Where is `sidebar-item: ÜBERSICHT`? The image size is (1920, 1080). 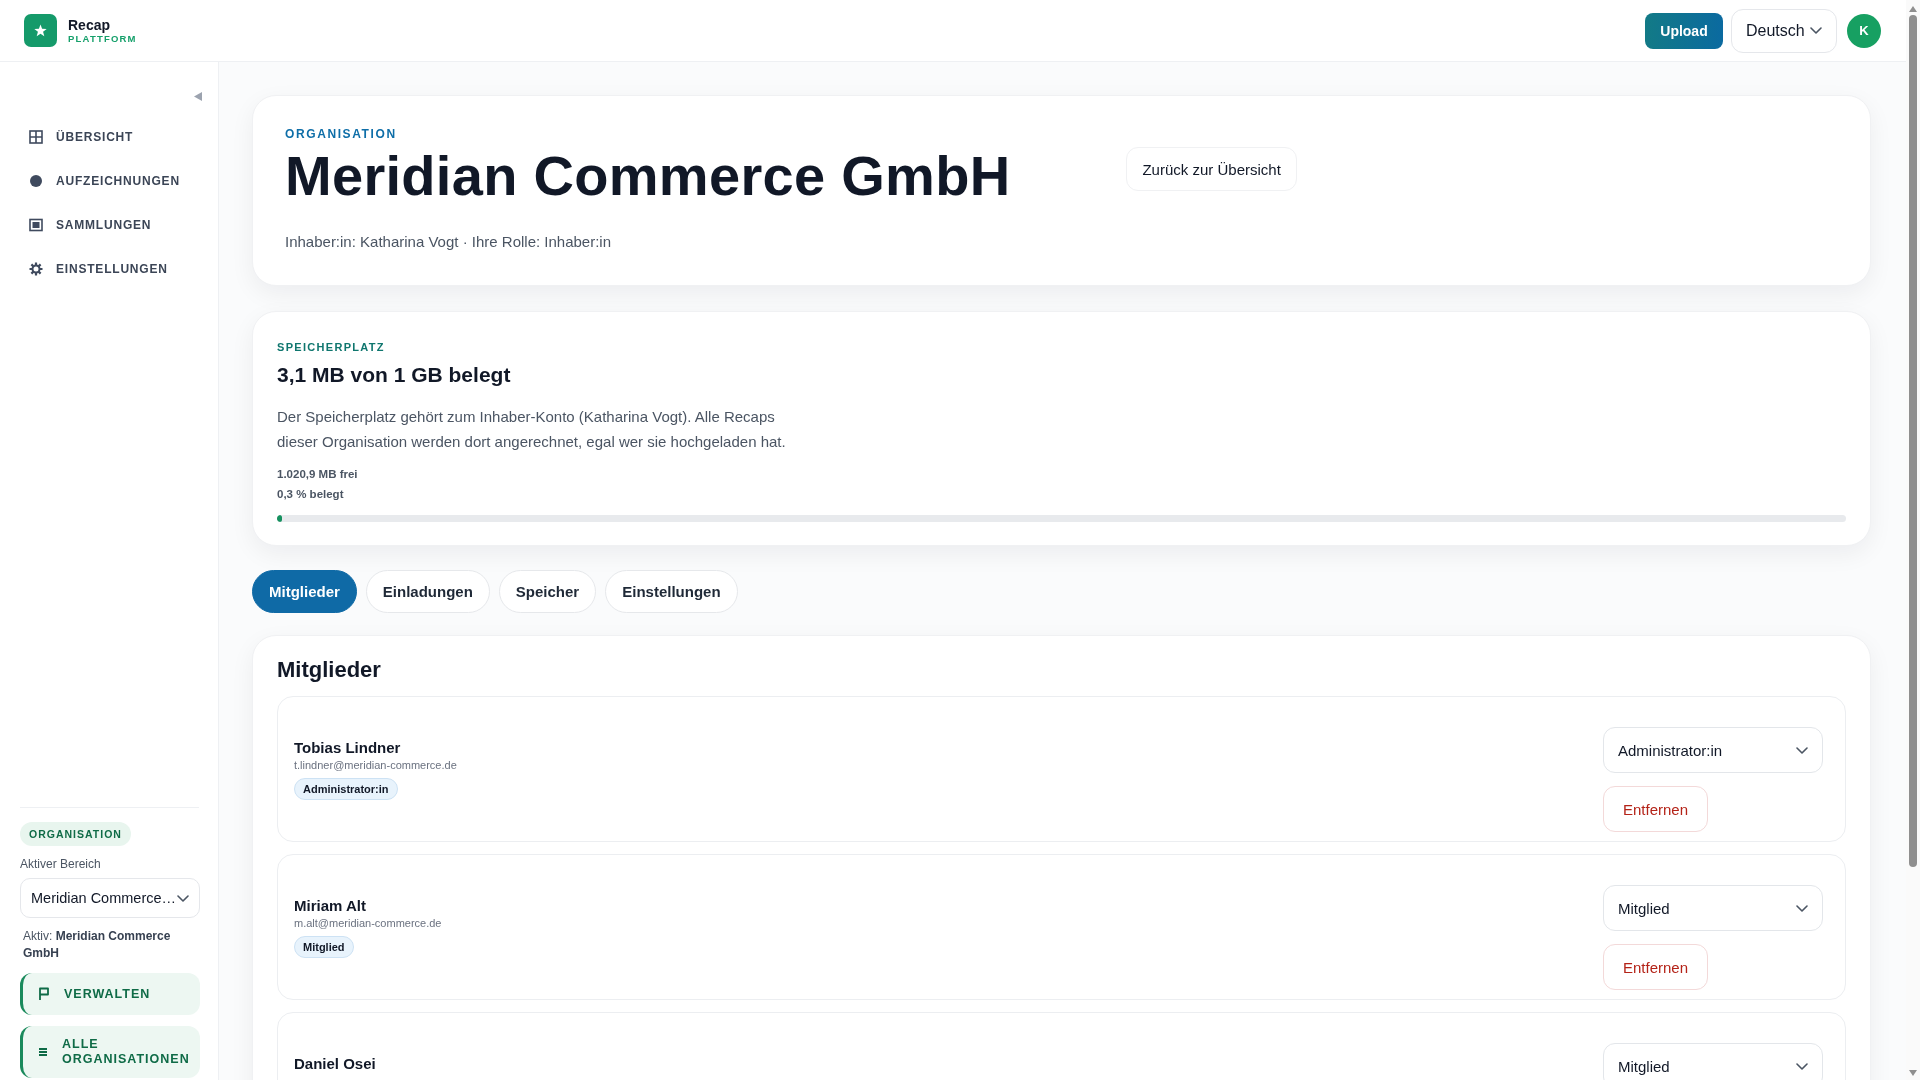 sidebar-item: ÜBERSICHT is located at coordinates (109, 137).